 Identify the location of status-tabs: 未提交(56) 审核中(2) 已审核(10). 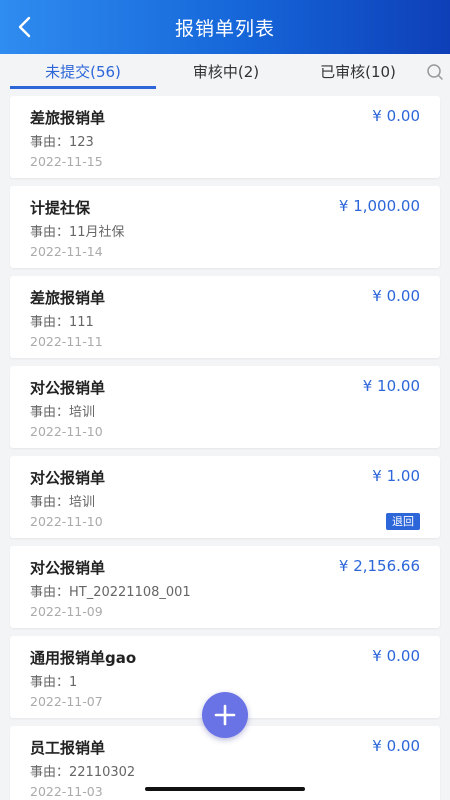
(225, 71).